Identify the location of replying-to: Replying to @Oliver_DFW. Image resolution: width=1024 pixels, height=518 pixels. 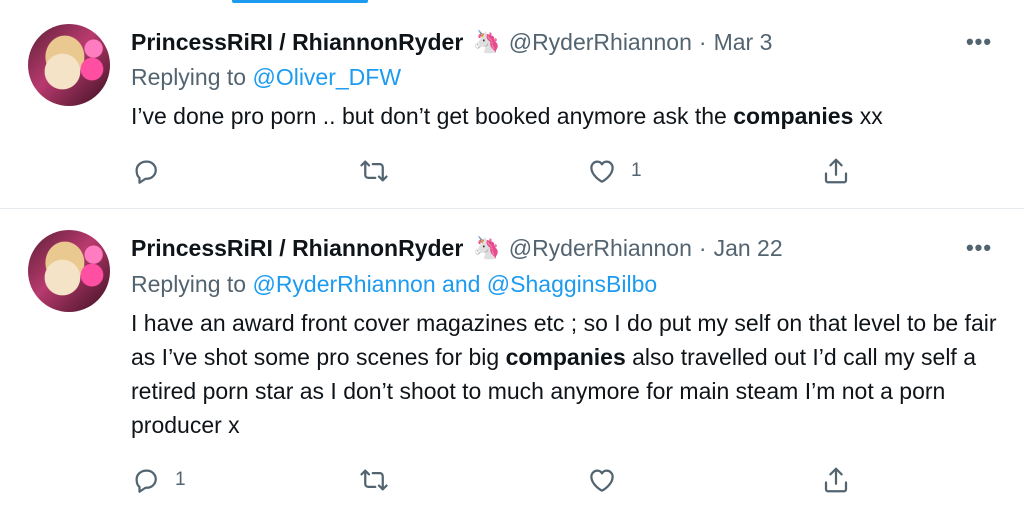
(266, 77).